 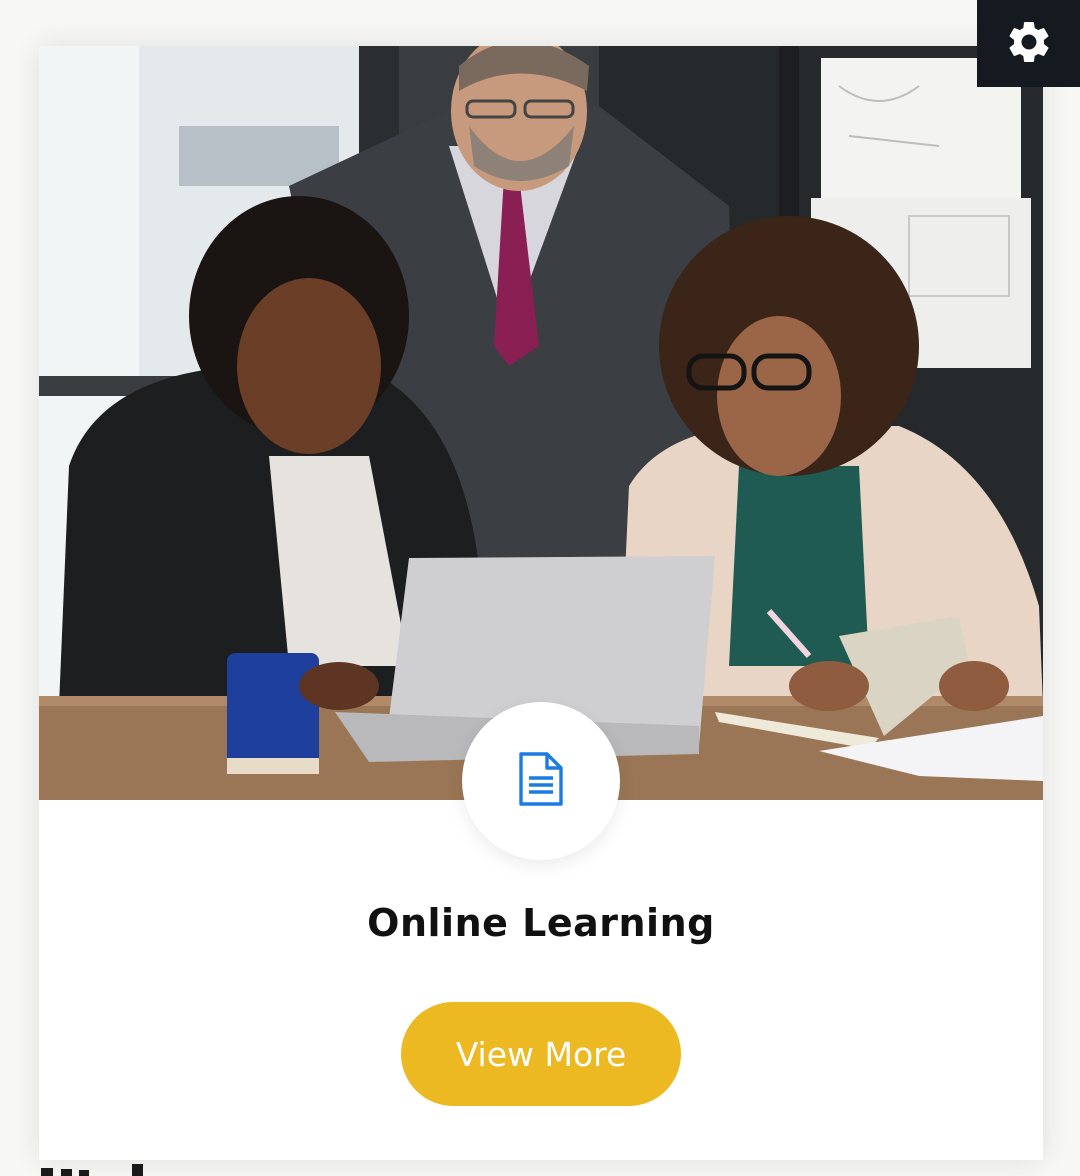 I want to click on card-icon-circle, so click(x=541, y=781).